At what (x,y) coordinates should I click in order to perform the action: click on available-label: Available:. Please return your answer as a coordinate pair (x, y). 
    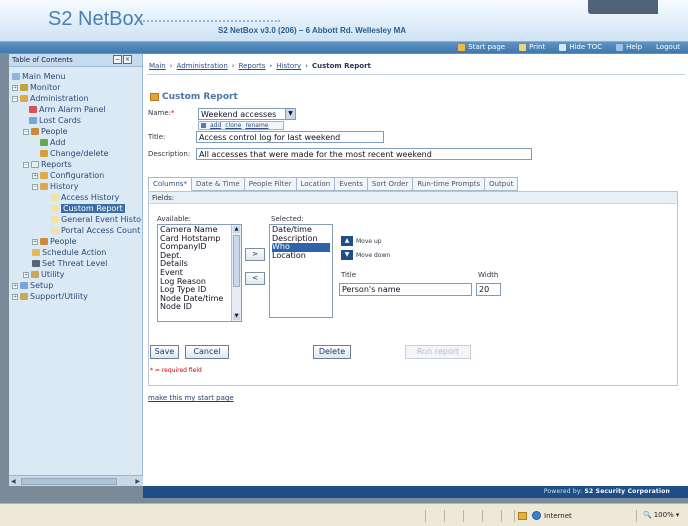
    Looking at the image, I should click on (174, 219).